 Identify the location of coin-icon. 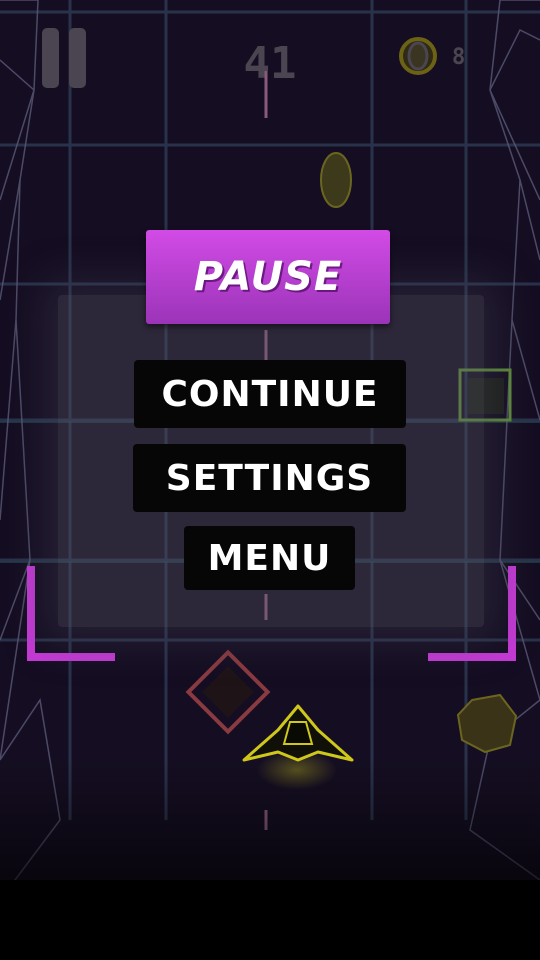
(418, 56).